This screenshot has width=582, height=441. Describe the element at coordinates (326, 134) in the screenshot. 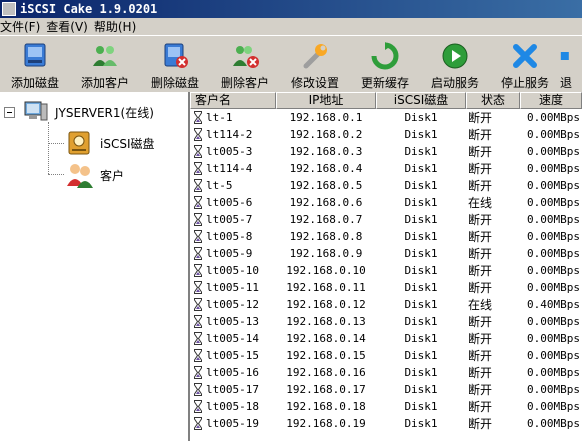

I see `cell-ip: 192.168.0.2` at that location.